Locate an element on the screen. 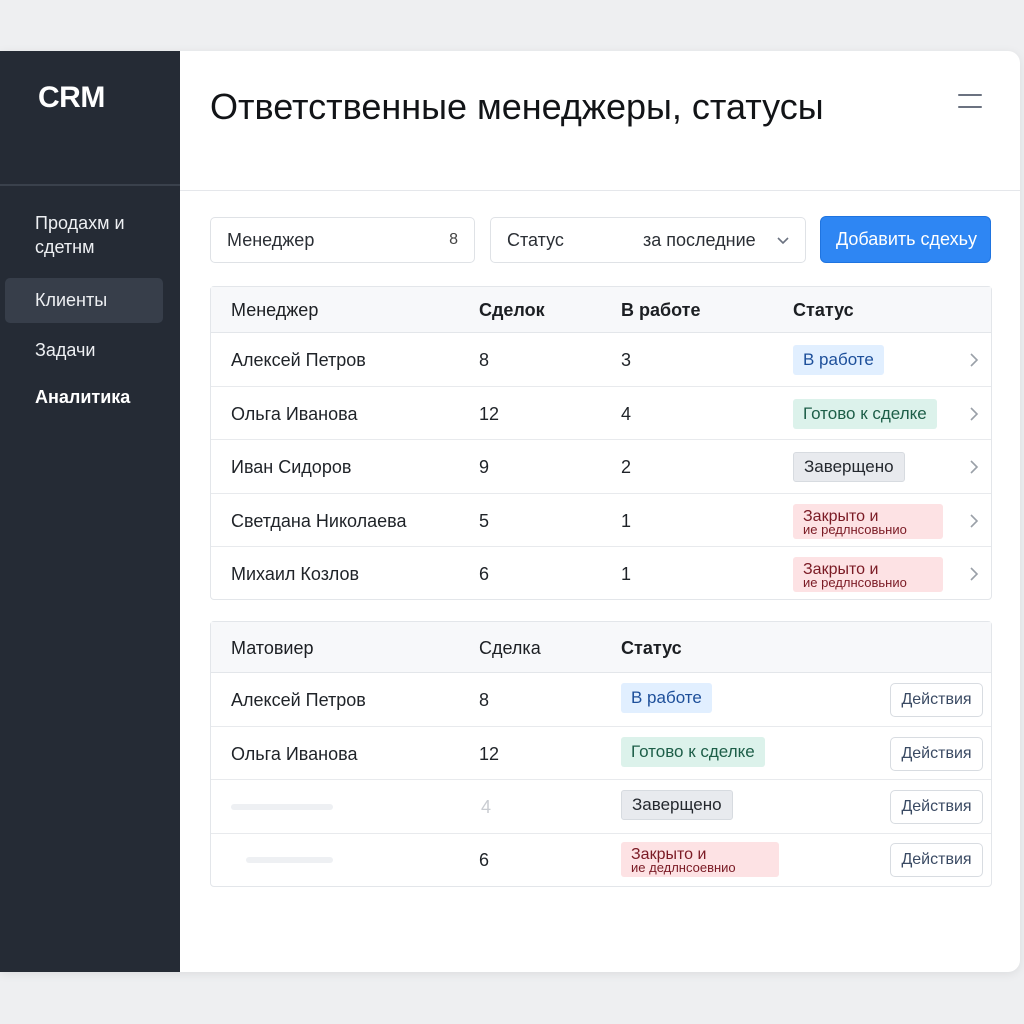  app-logo: CRM is located at coordinates (71, 97).